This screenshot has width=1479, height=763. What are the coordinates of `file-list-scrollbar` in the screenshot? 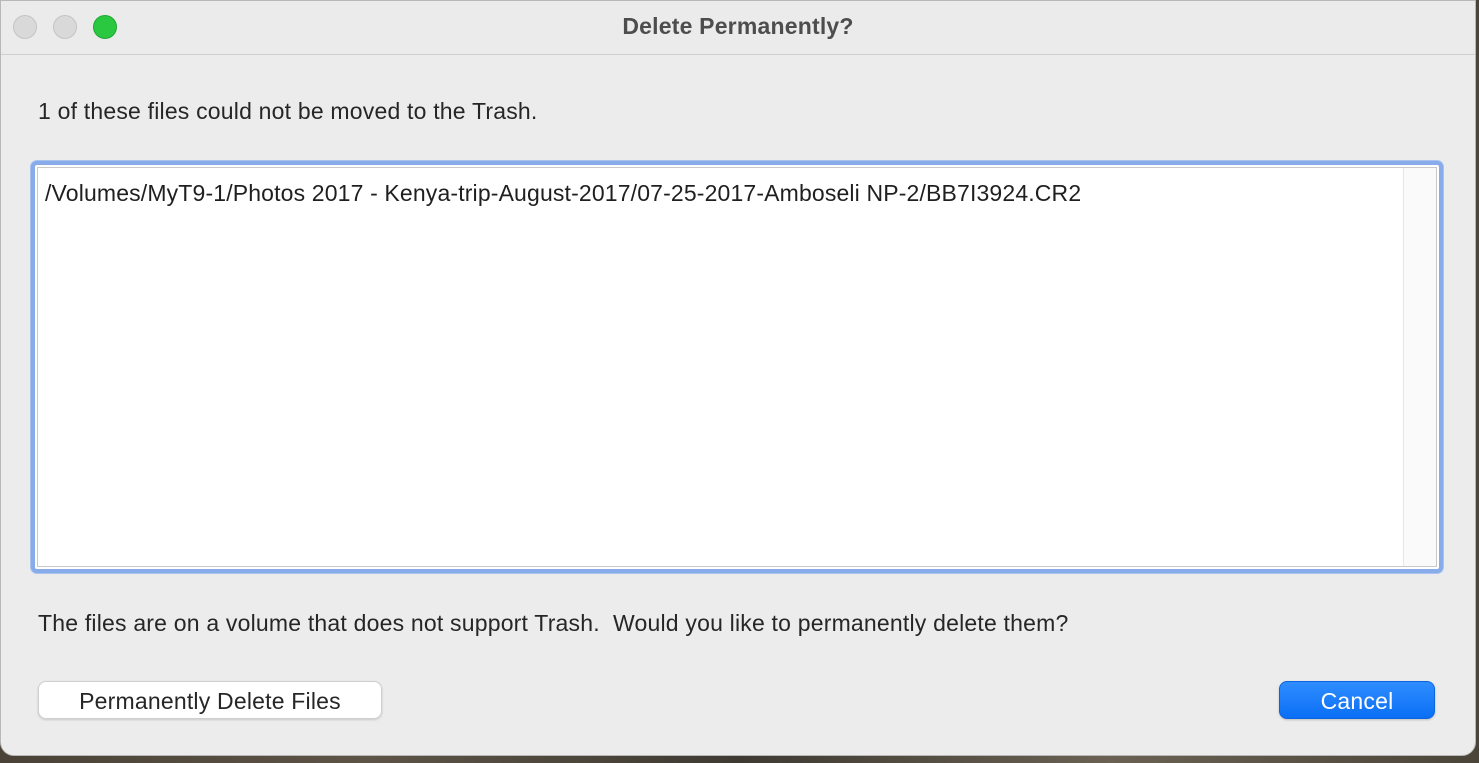 It's located at (1419, 367).